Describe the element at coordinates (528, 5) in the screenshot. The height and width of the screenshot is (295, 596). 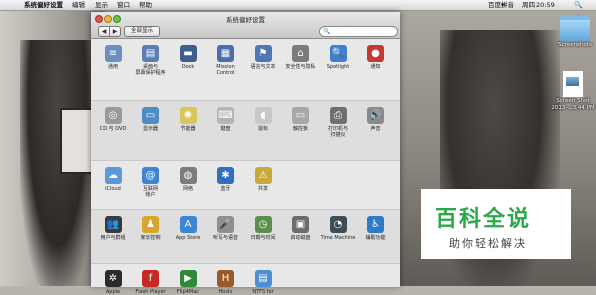
I see `menu-day: 周四` at that location.